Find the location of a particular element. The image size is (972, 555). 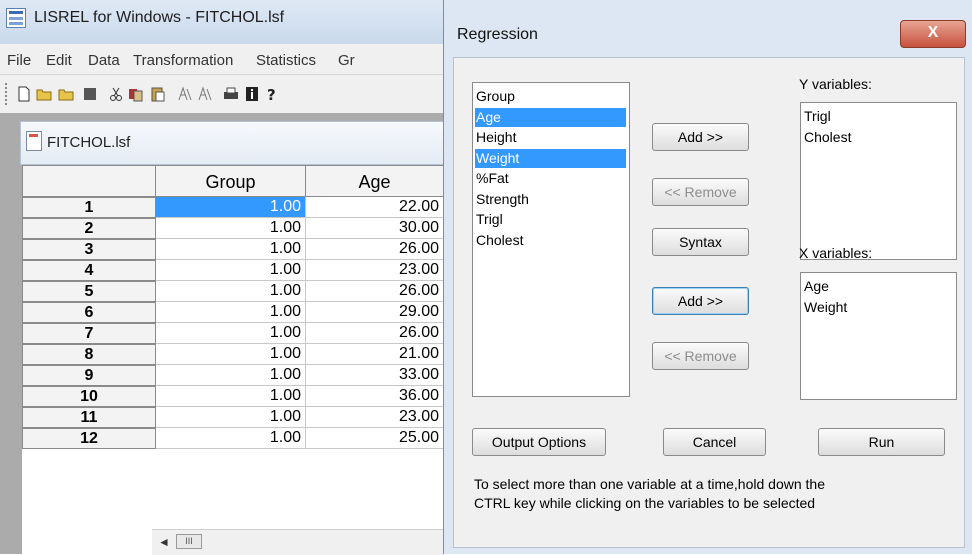

menu-file: File is located at coordinates (19, 60).